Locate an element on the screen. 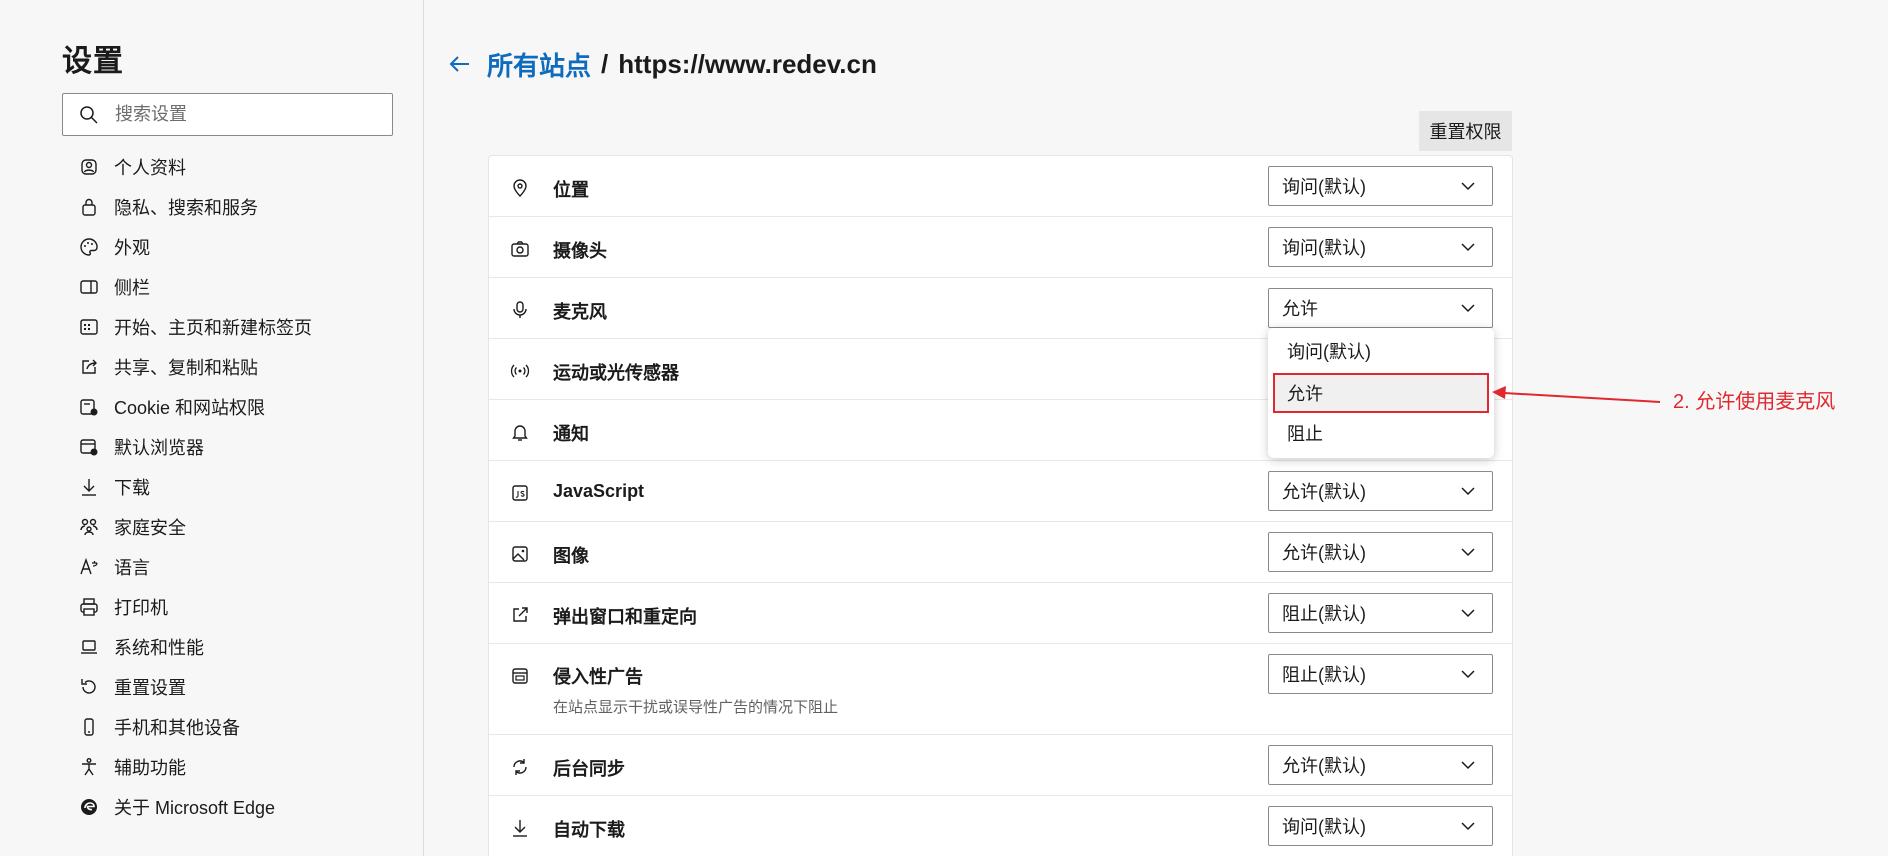 This screenshot has height=856, width=1888. sidebar-item-system: 系统和性能 is located at coordinates (232, 647).